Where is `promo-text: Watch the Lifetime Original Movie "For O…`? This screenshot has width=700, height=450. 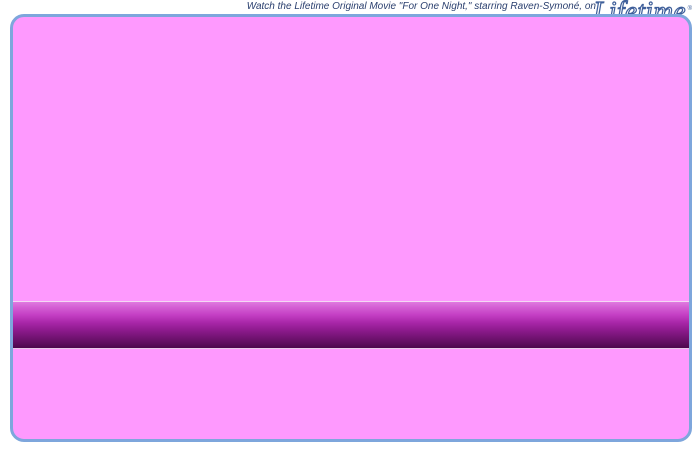 promo-text: Watch the Lifetime Original Movie "For O… is located at coordinates (421, 6).